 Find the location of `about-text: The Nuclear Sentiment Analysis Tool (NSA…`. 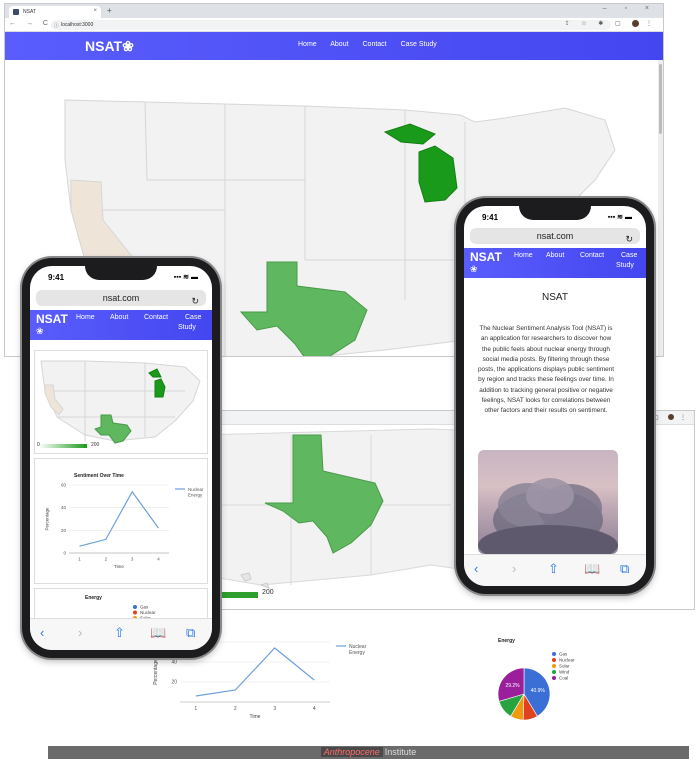

about-text: The Nuclear Sentiment Analysis Tool (NSA… is located at coordinates (546, 370).